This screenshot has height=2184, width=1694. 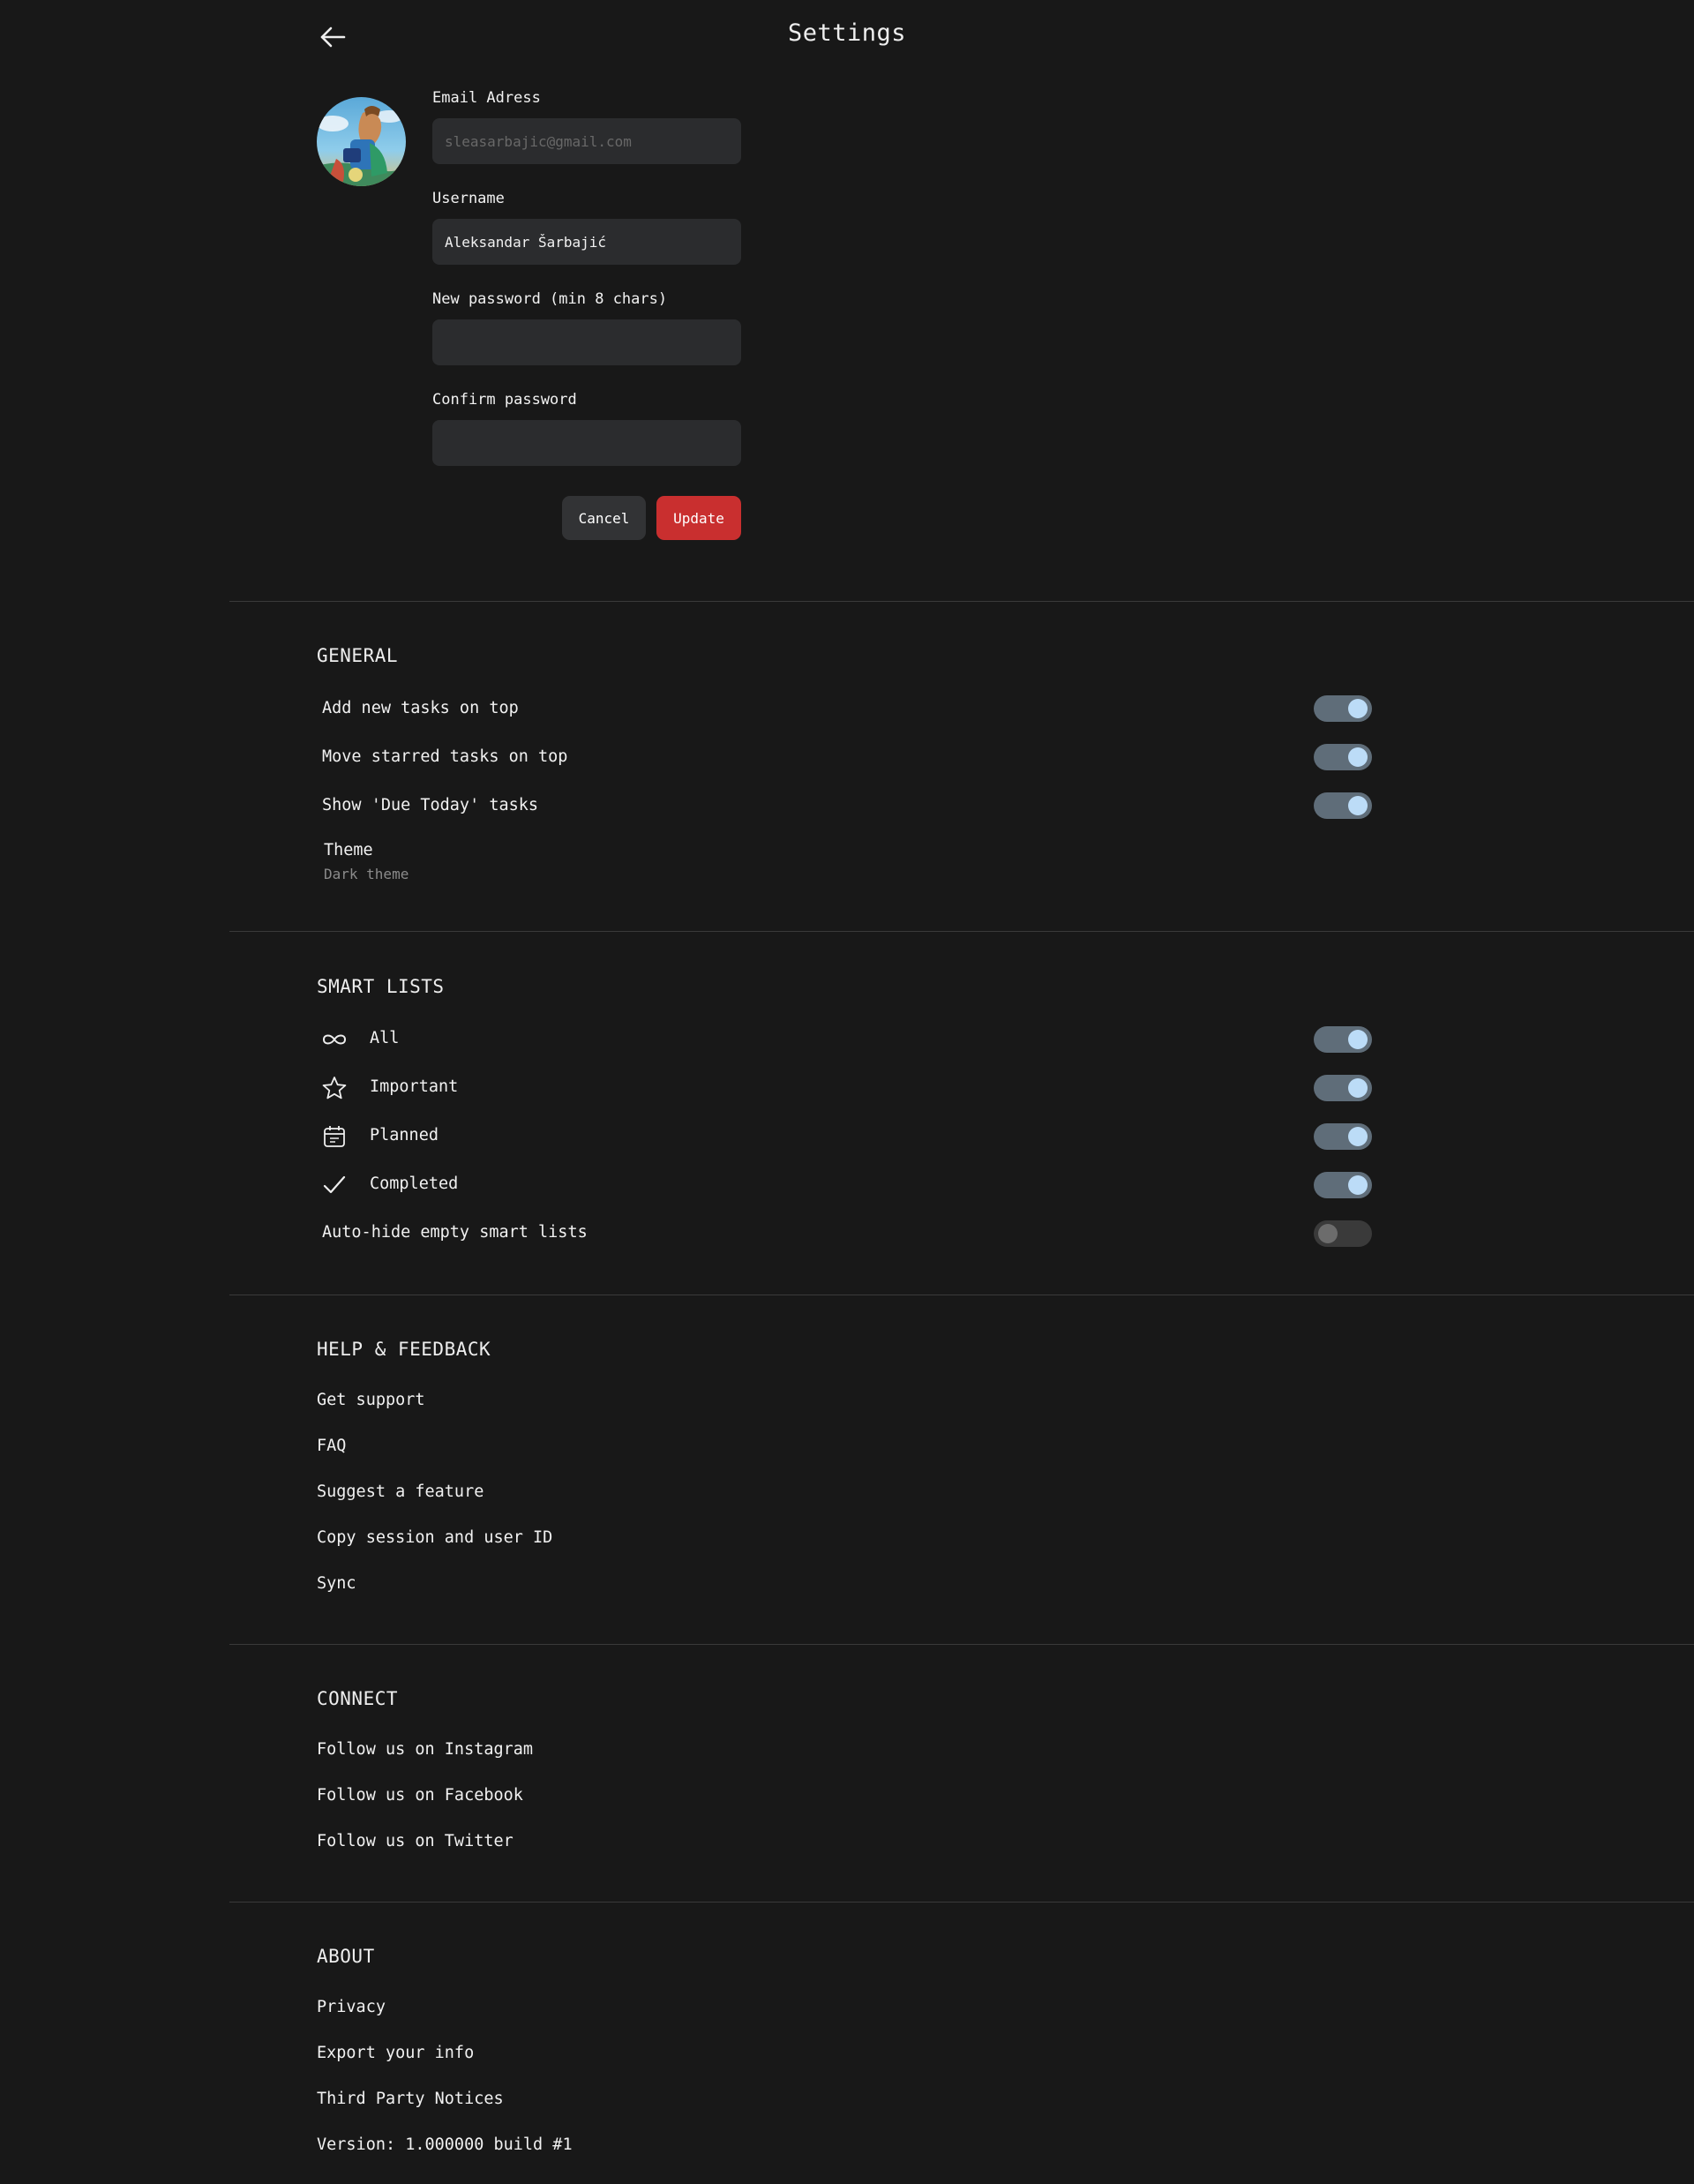 What do you see at coordinates (404, 1135) in the screenshot?
I see `smart-list-planned-label: Planned` at bounding box center [404, 1135].